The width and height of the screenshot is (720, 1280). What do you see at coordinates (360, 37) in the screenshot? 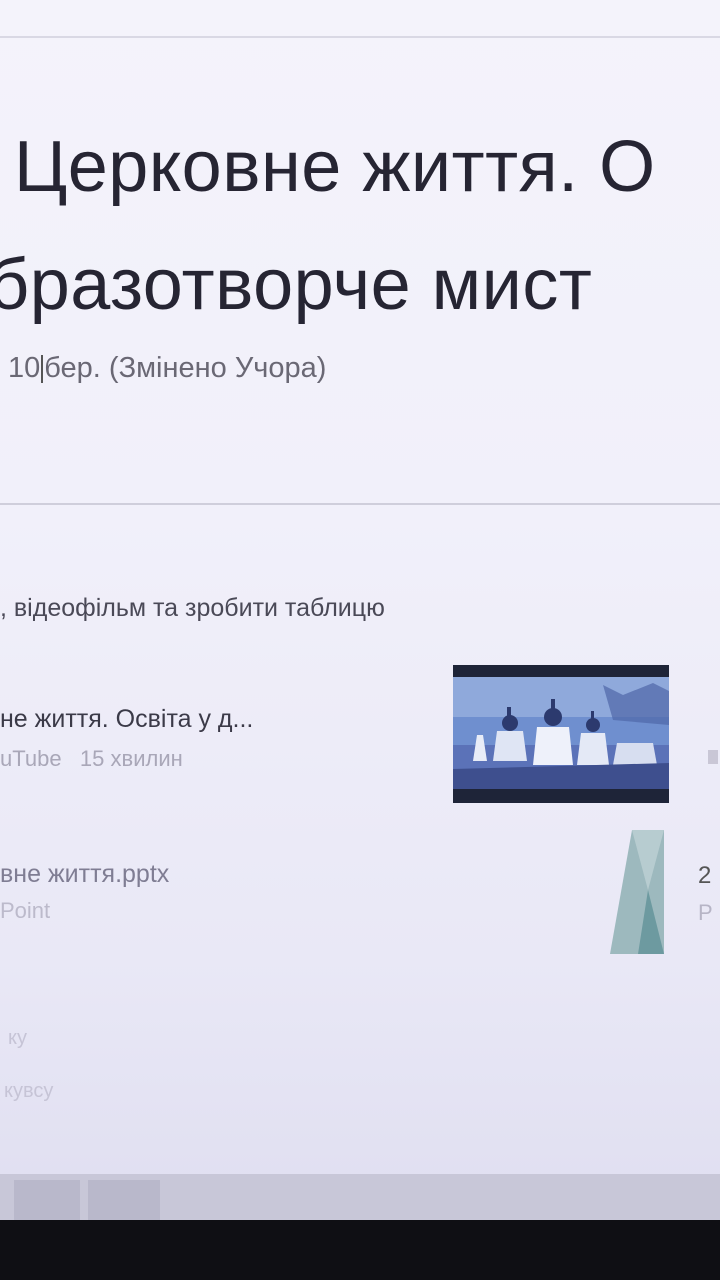
I see `header-divider` at bounding box center [360, 37].